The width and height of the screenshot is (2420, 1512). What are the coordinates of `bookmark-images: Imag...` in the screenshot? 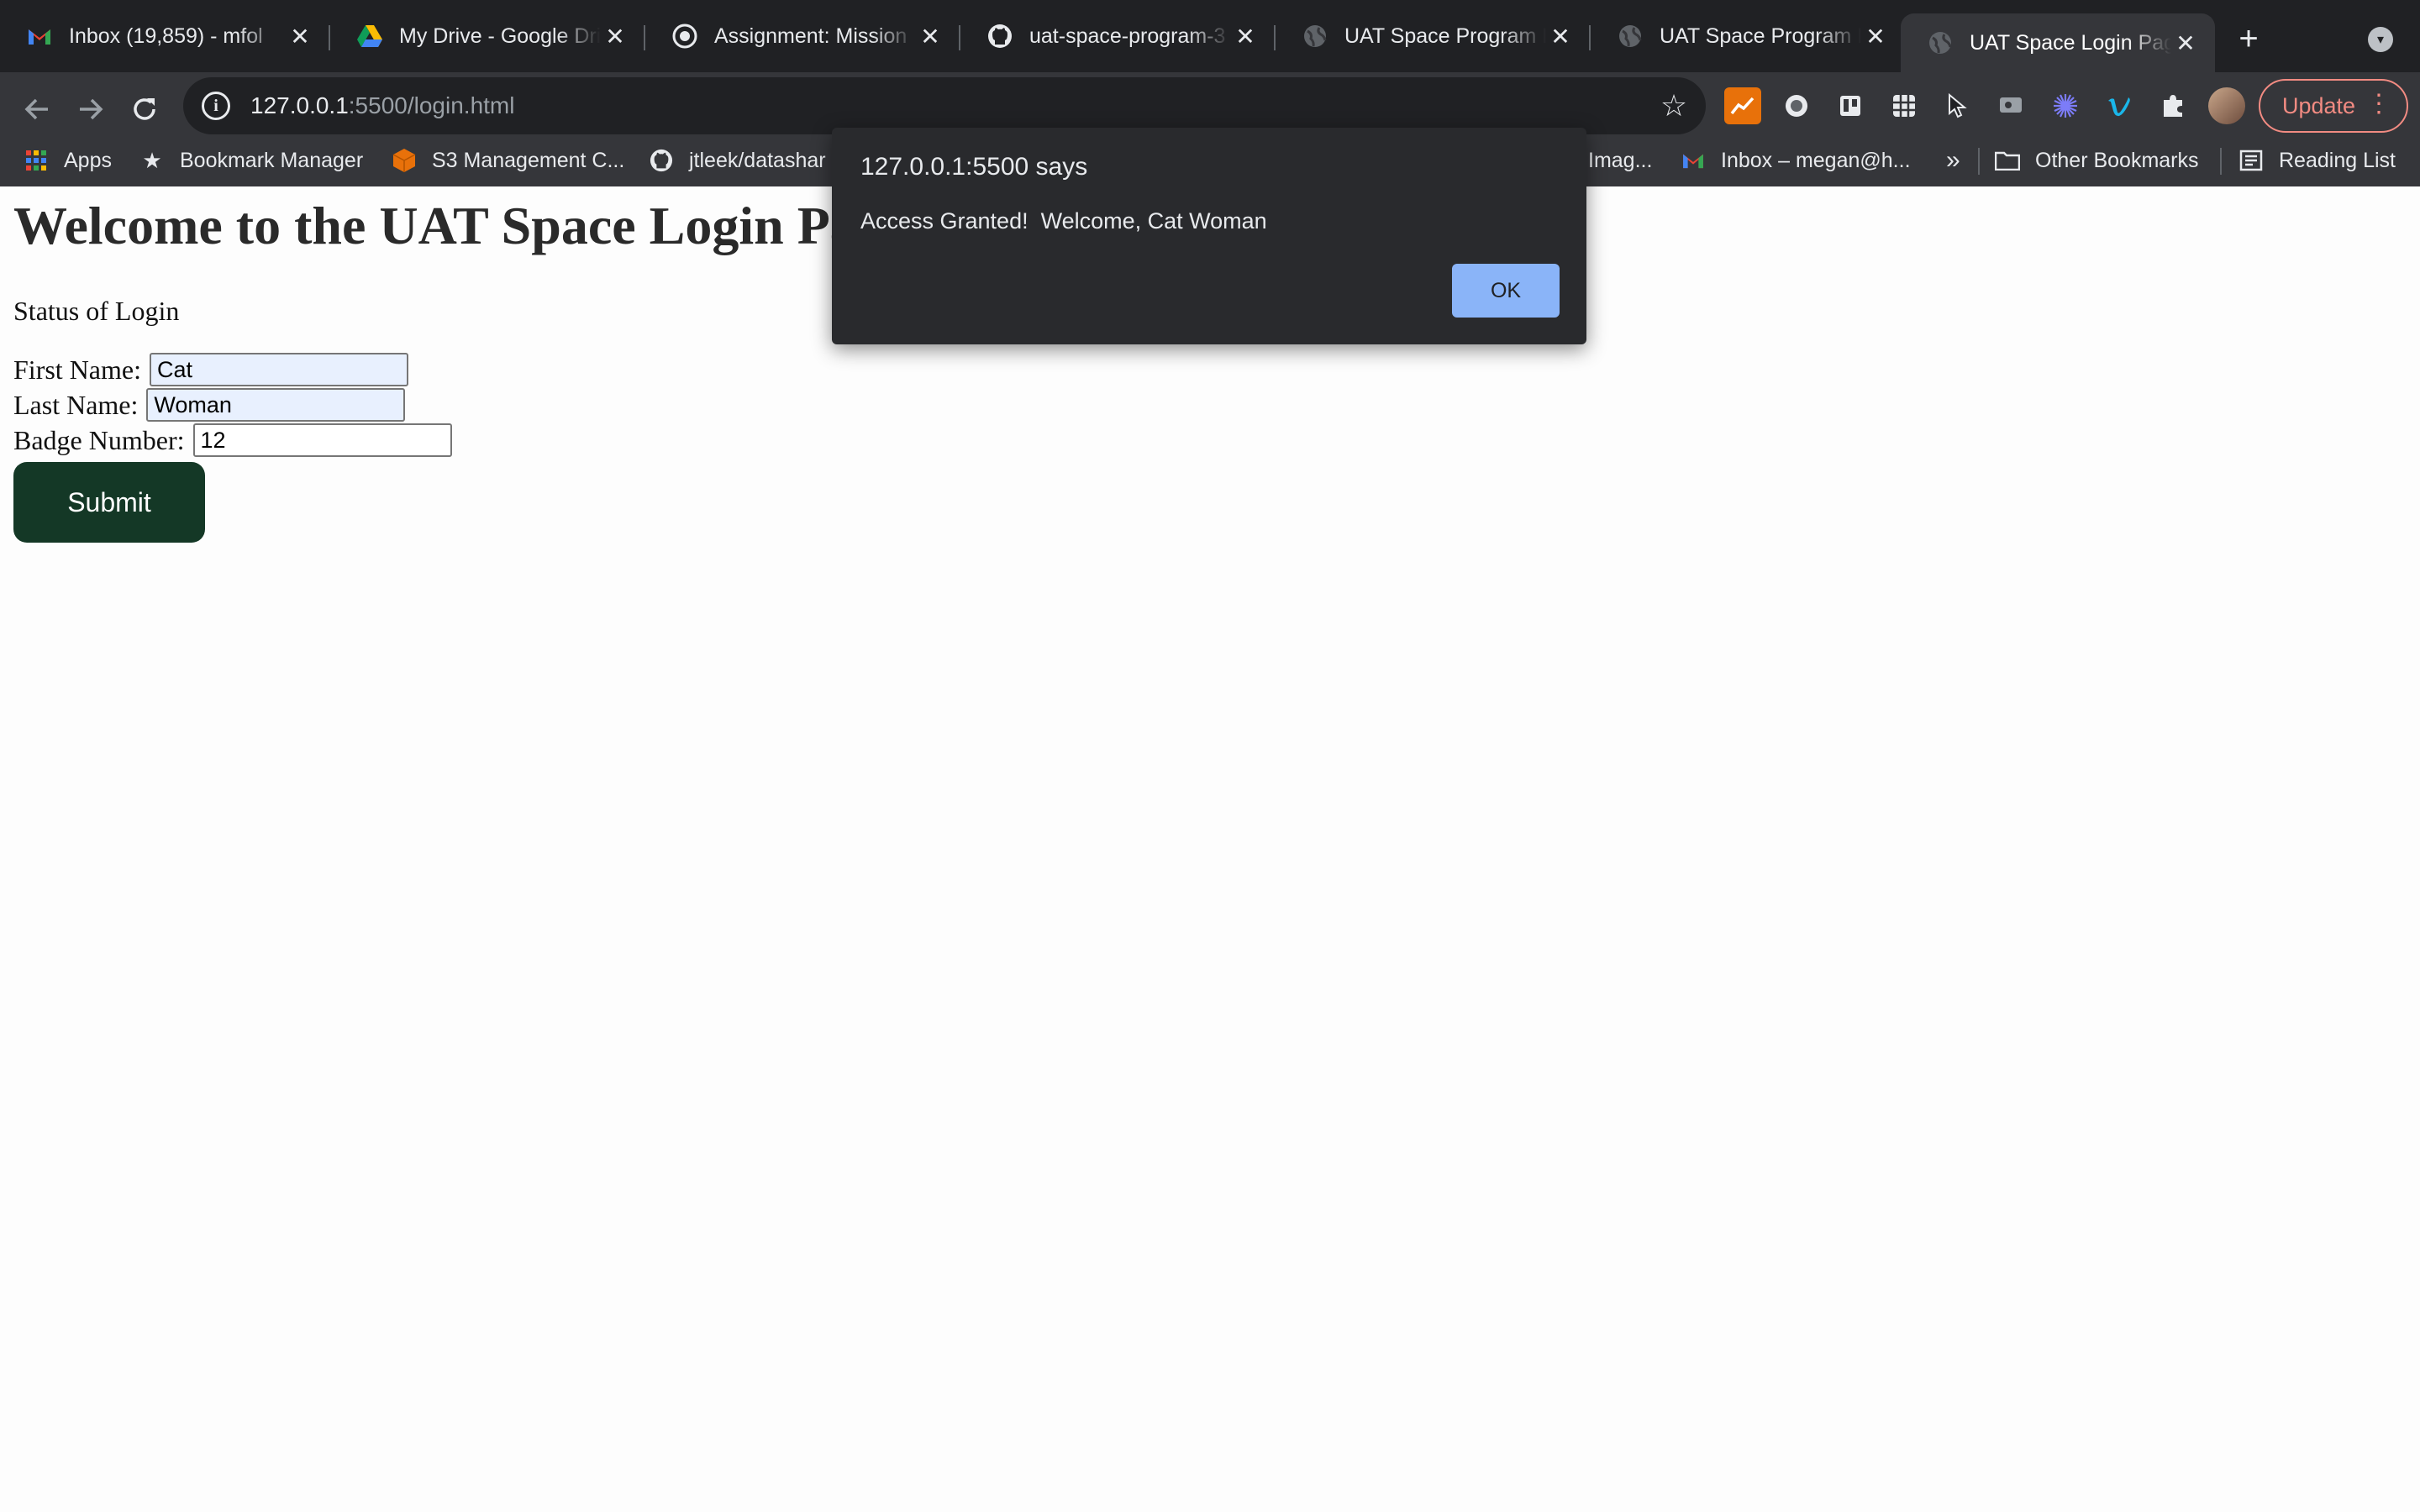 It's located at (1620, 160).